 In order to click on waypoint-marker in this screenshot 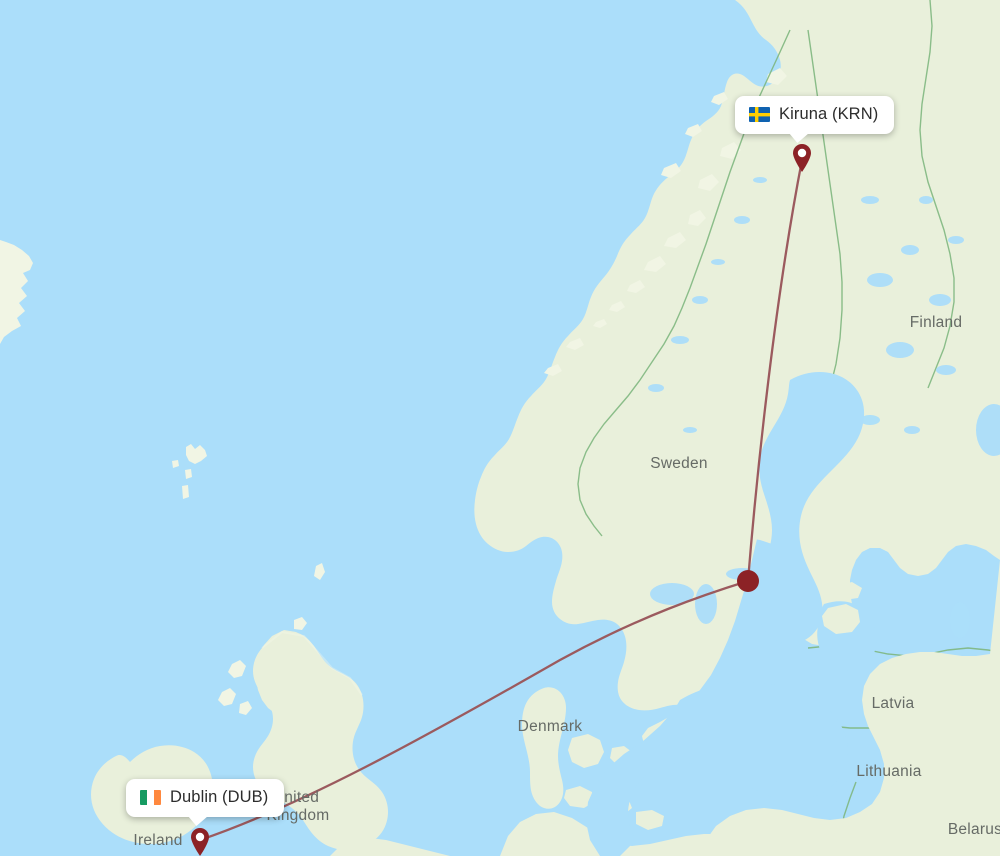, I will do `click(748, 581)`.